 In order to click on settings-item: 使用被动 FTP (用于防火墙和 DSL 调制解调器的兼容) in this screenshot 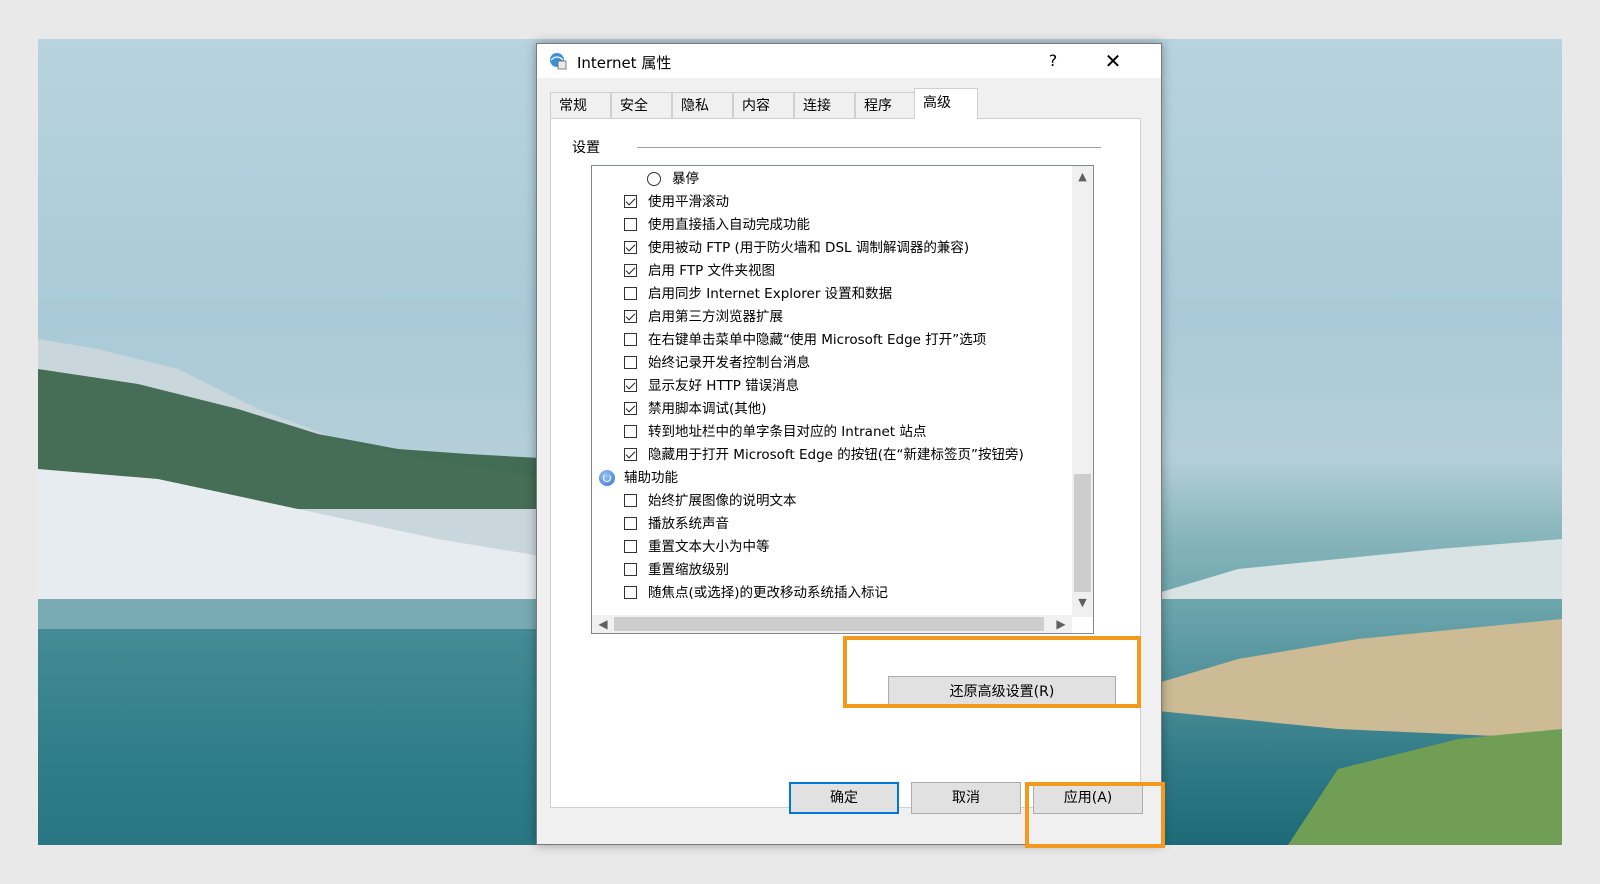, I will do `click(832, 248)`.